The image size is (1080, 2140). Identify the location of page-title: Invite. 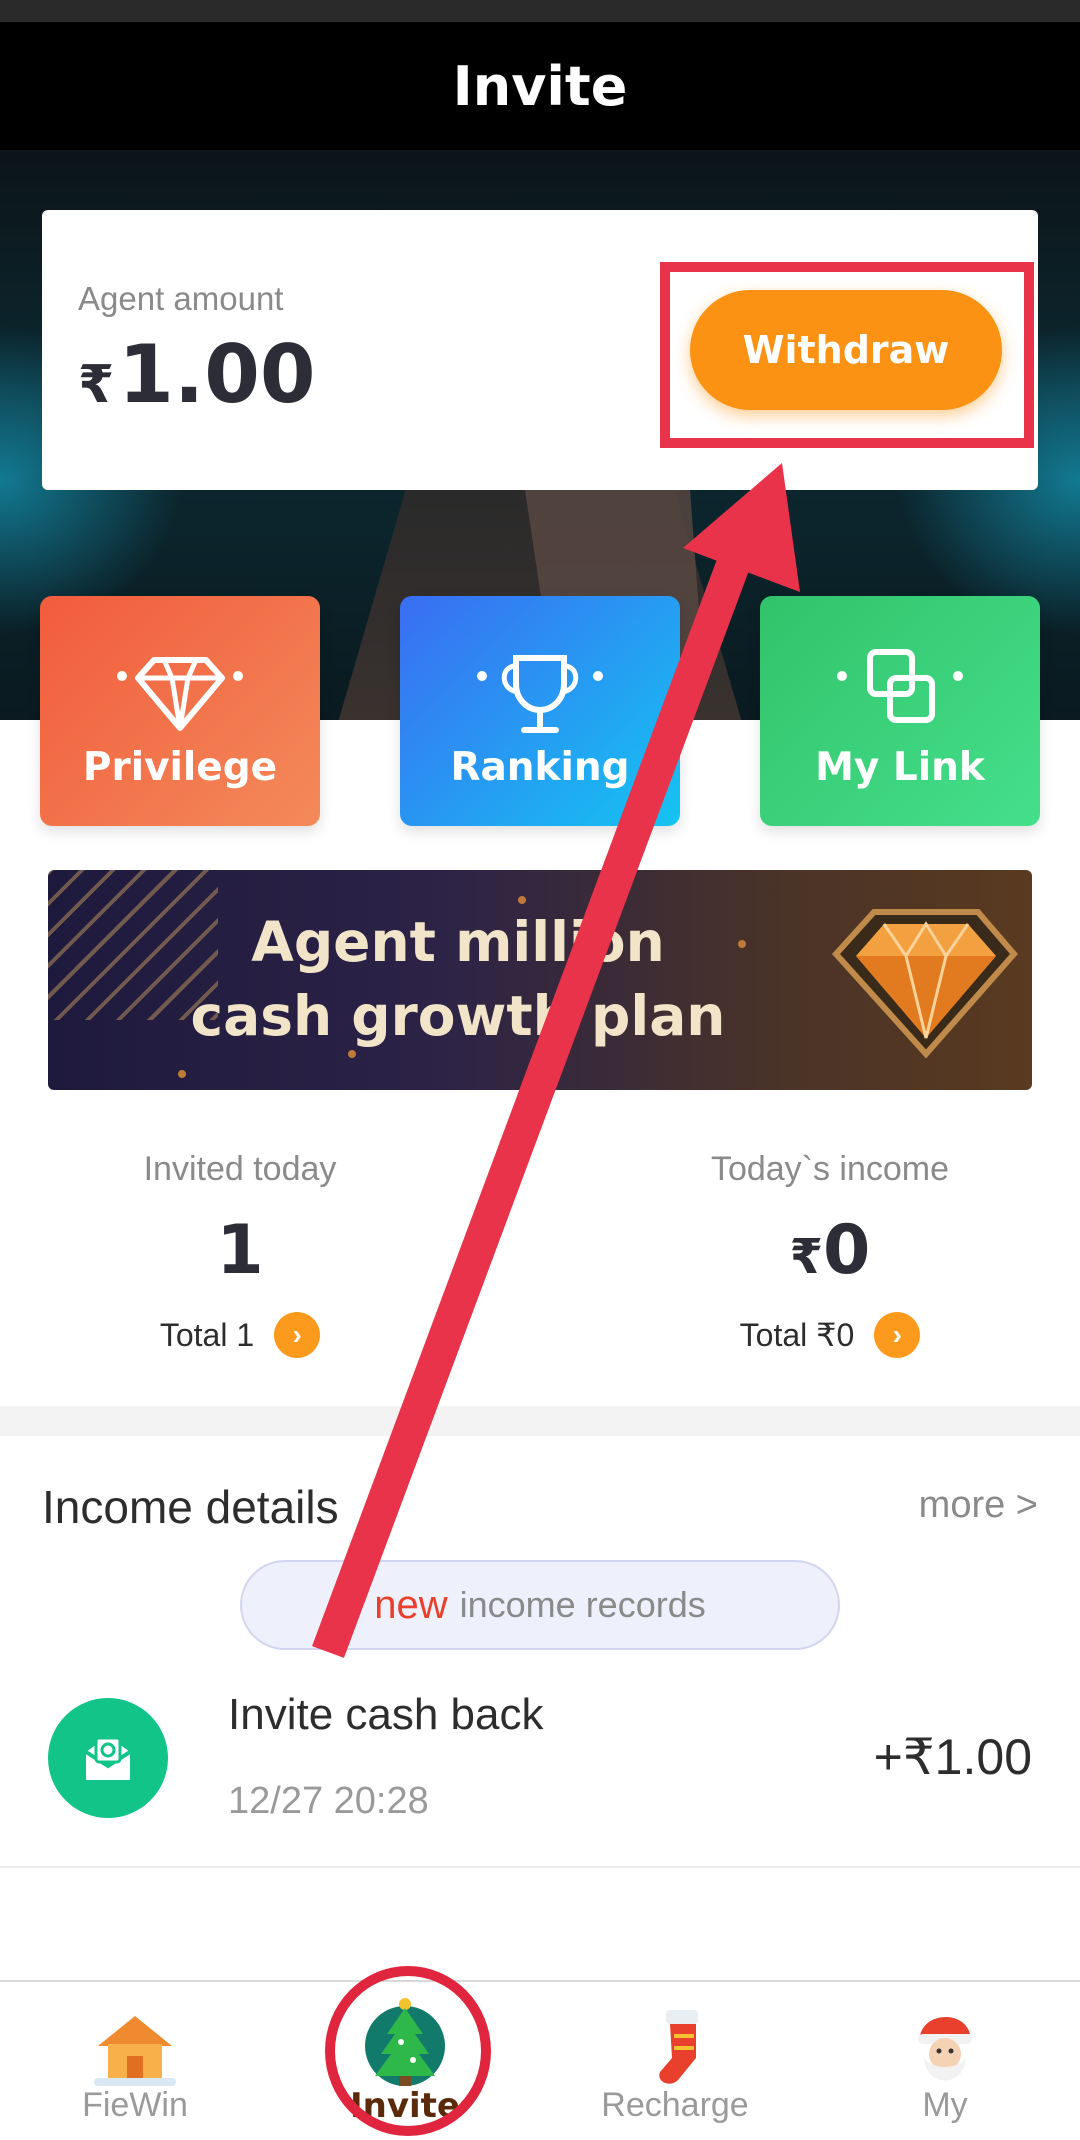
(540, 86).